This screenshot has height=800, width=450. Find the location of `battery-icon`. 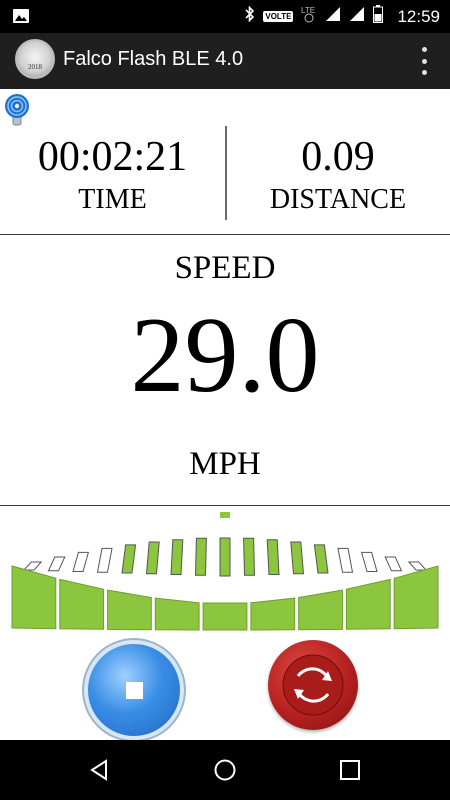

battery-icon is located at coordinates (378, 16).